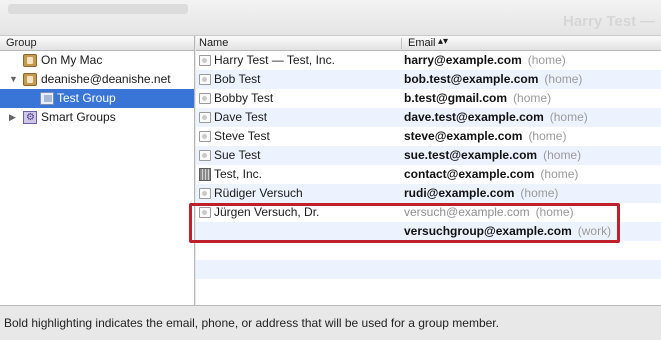  I want to click on member-email: harry@example.com (home), so click(485, 60).